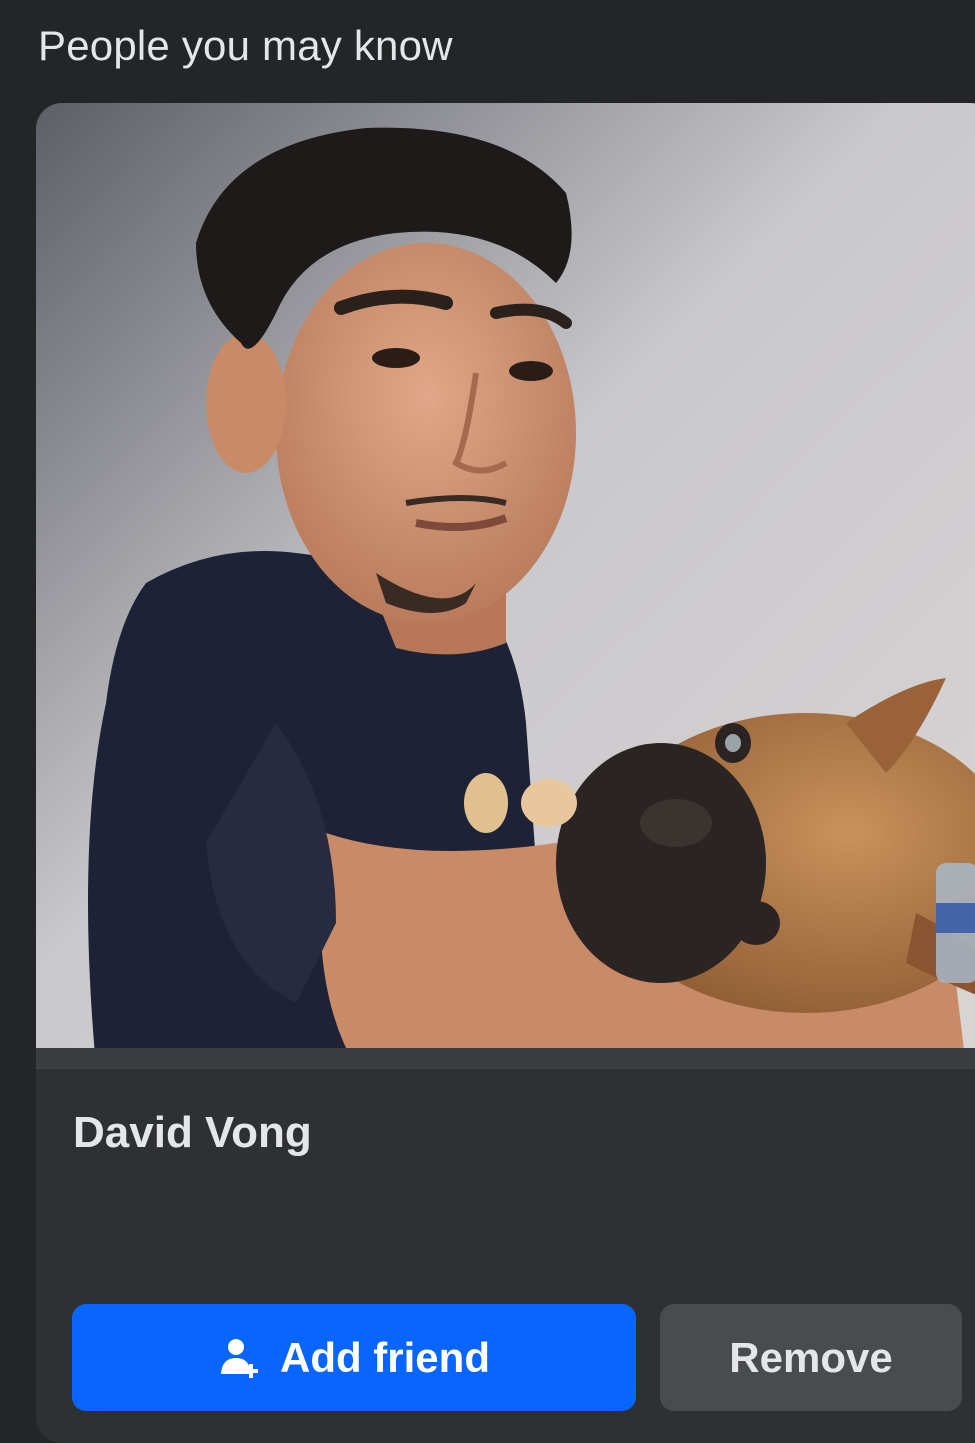  I want to click on add-friend-label: Add friend, so click(385, 1357).